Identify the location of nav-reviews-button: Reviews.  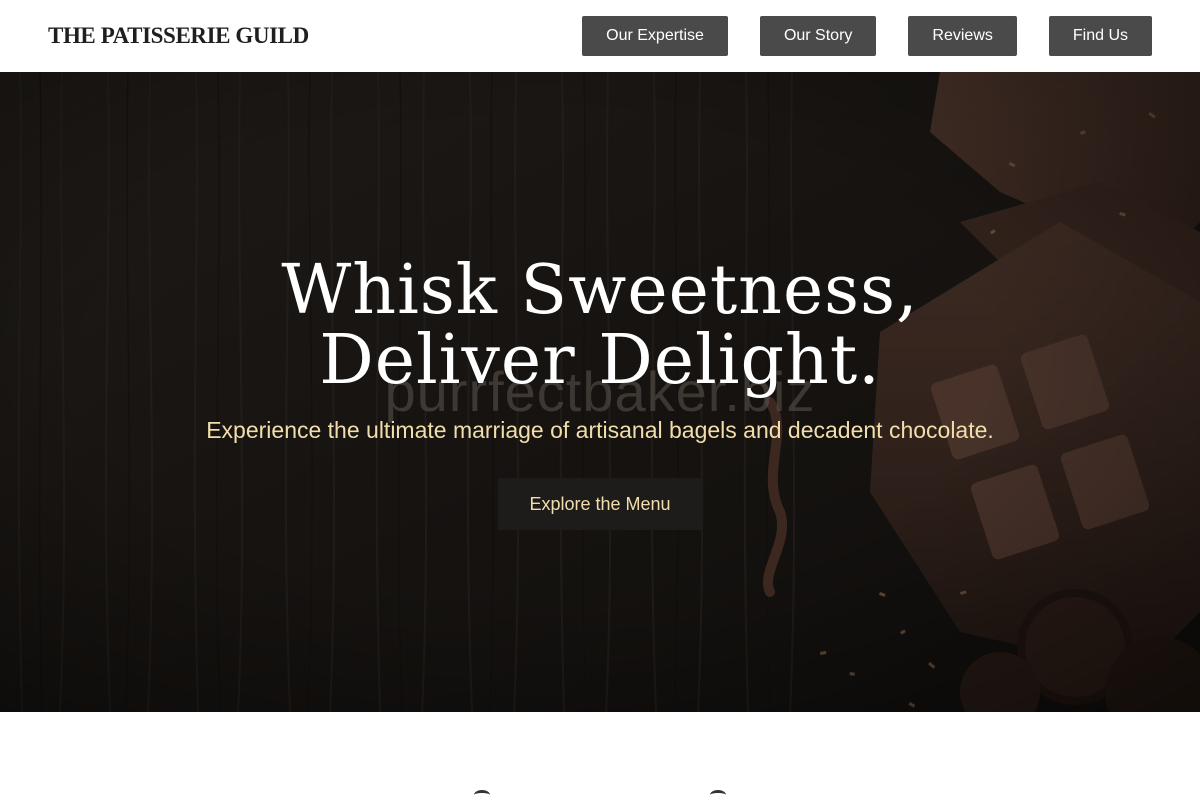
(962, 36).